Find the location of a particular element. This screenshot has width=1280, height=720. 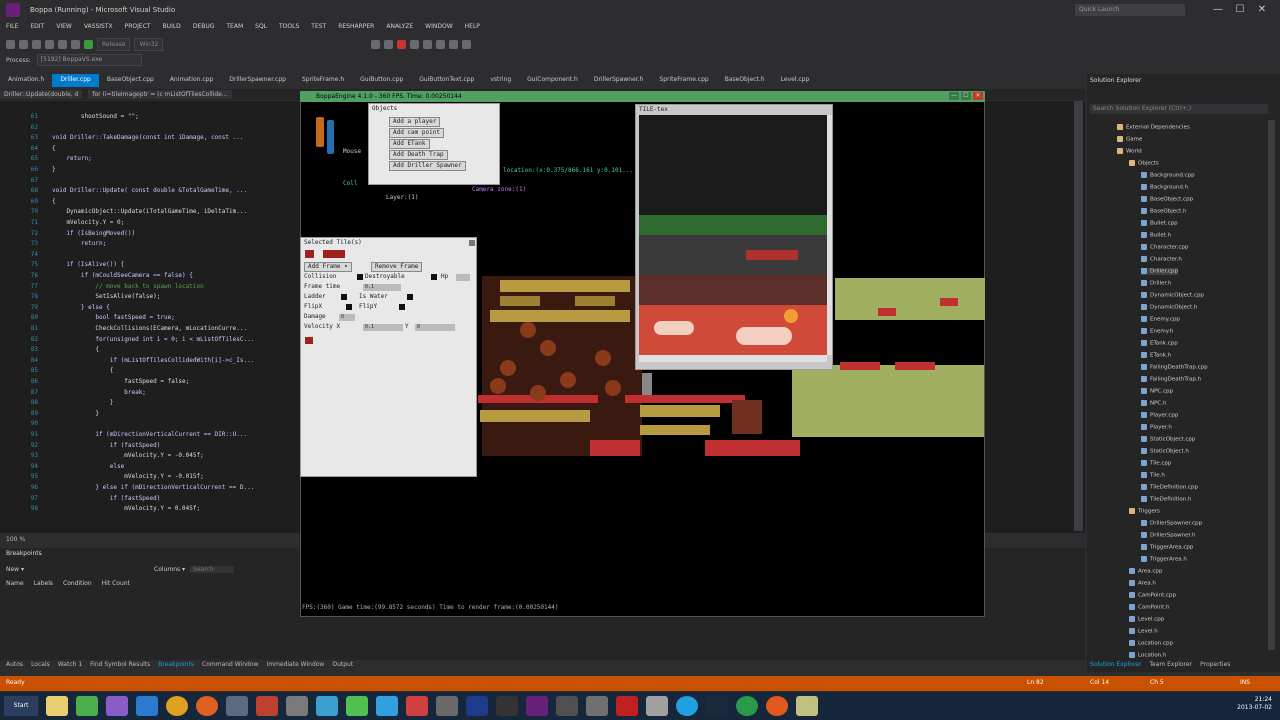

process-select: [5192] BoppaVS.exe is located at coordinates (89, 60).